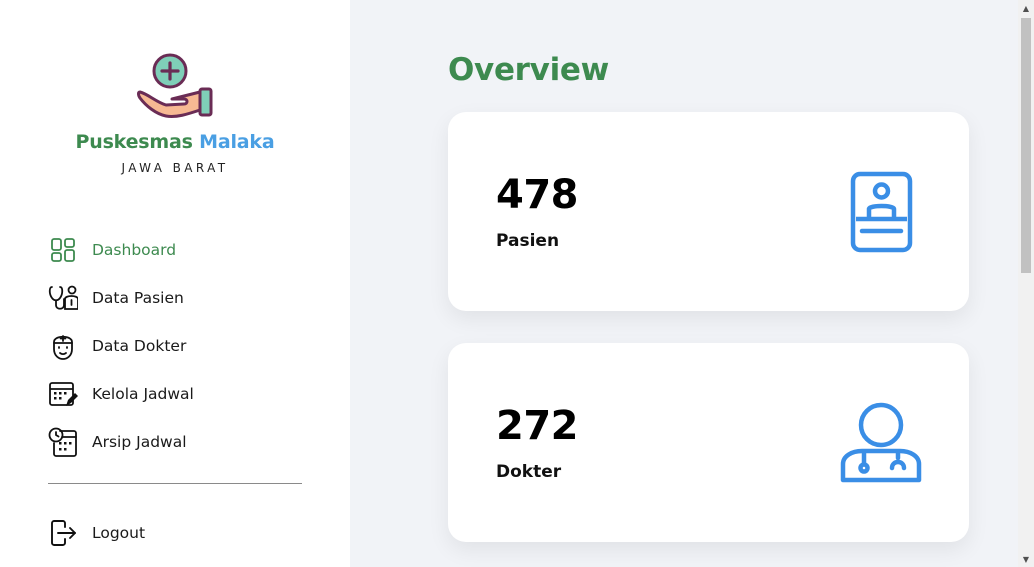  What do you see at coordinates (148, 533) in the screenshot?
I see `logout-button: Logout` at bounding box center [148, 533].